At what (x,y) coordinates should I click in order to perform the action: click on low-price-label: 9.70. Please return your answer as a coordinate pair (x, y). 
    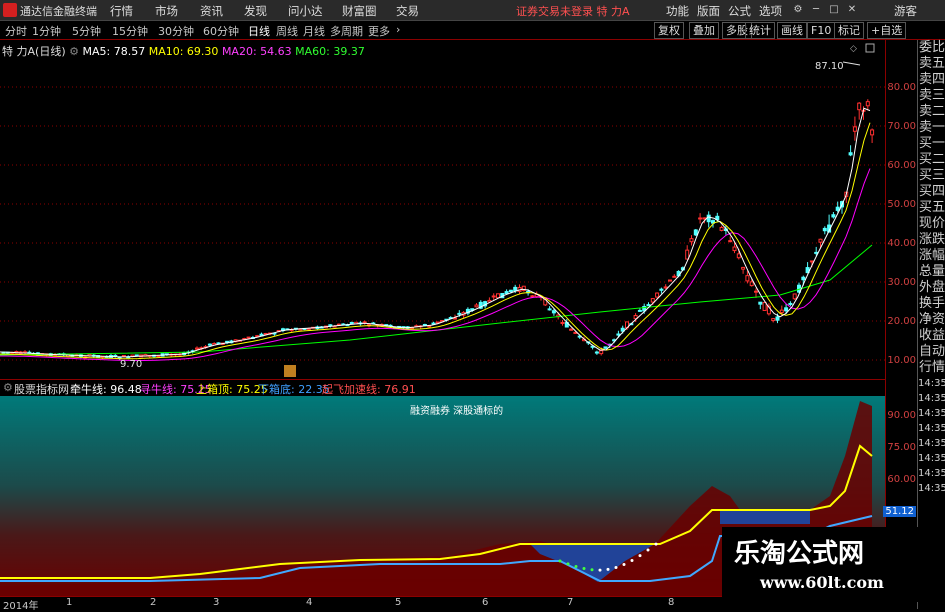
    Looking at the image, I should click on (131, 364).